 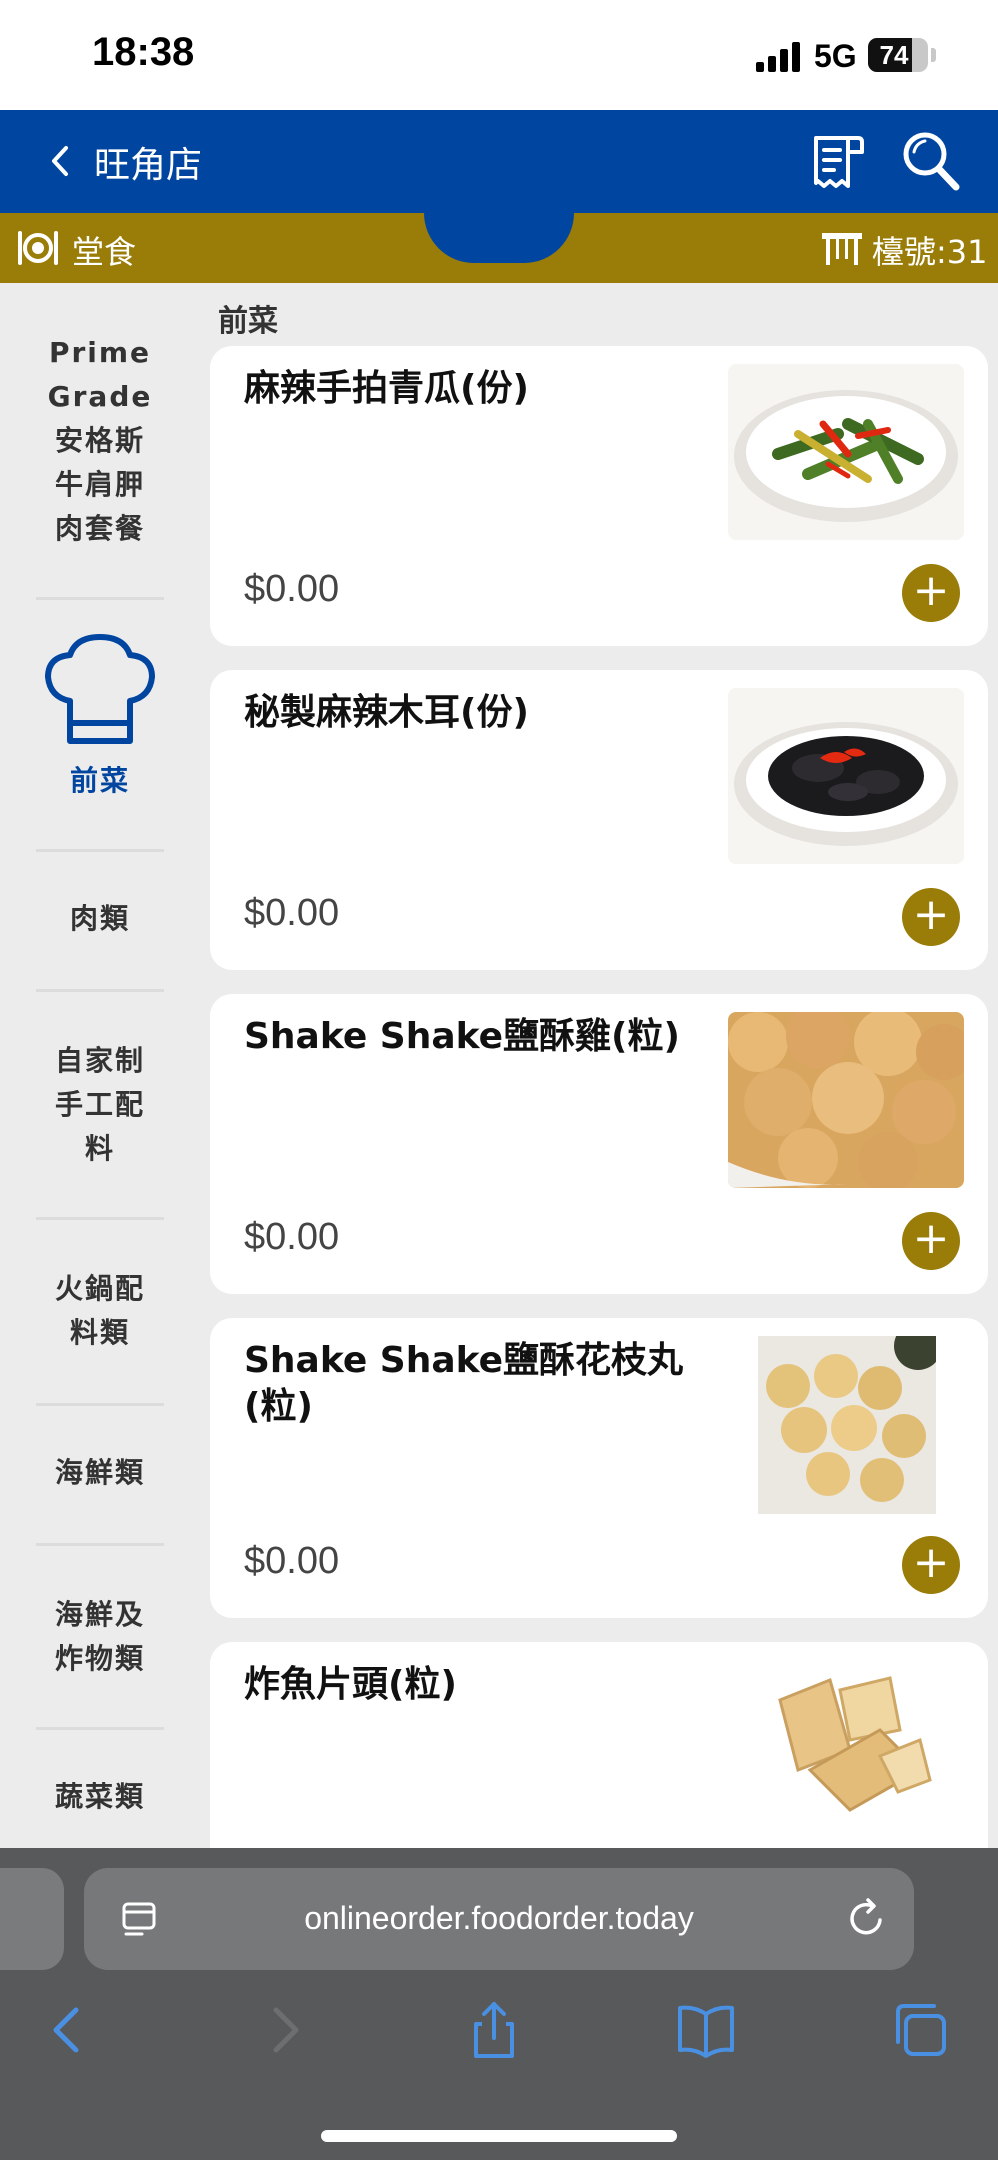 I want to click on battery-icon: 74, so click(x=898, y=55).